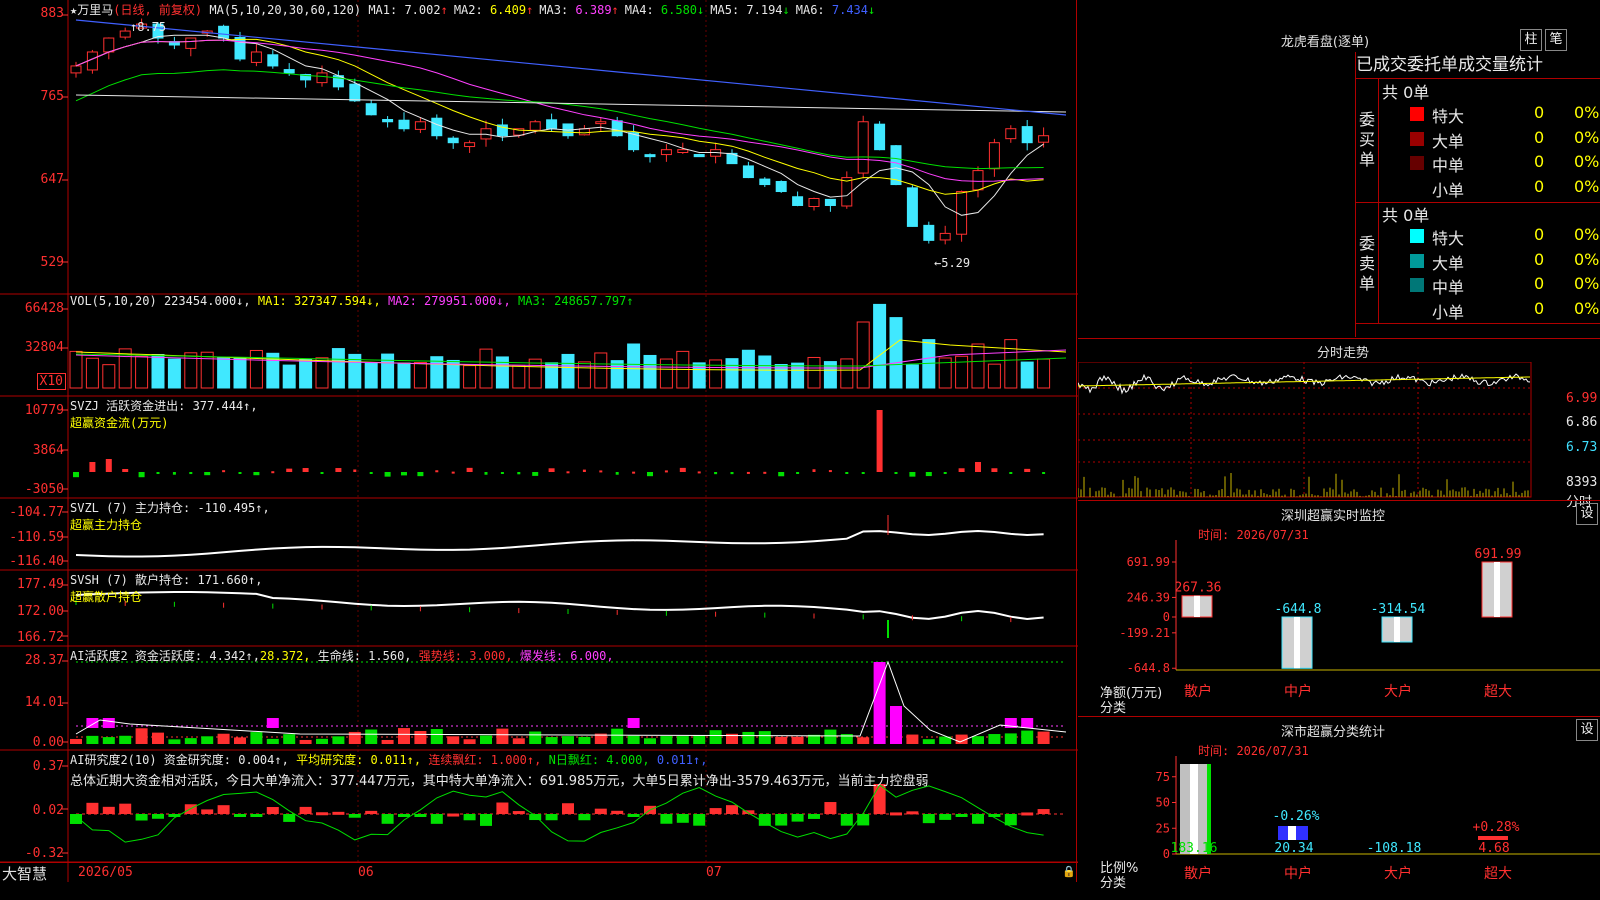 This screenshot has width=1600, height=900. Describe the element at coordinates (48, 810) in the screenshot. I see `ai-research-tick: 0.02` at that location.